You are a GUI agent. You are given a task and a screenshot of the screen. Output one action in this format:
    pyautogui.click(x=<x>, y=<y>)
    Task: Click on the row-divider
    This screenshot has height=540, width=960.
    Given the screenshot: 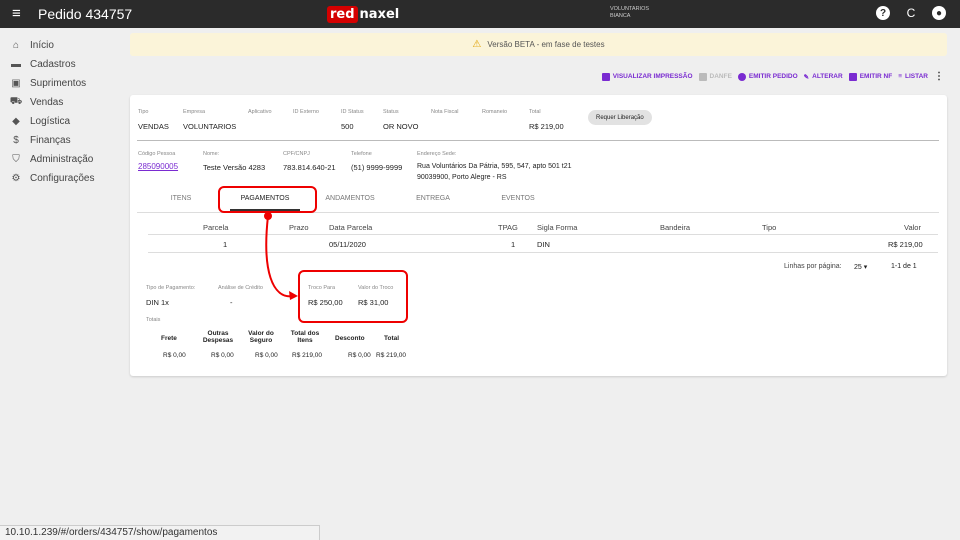 What is the action you would take?
    pyautogui.click(x=543, y=252)
    